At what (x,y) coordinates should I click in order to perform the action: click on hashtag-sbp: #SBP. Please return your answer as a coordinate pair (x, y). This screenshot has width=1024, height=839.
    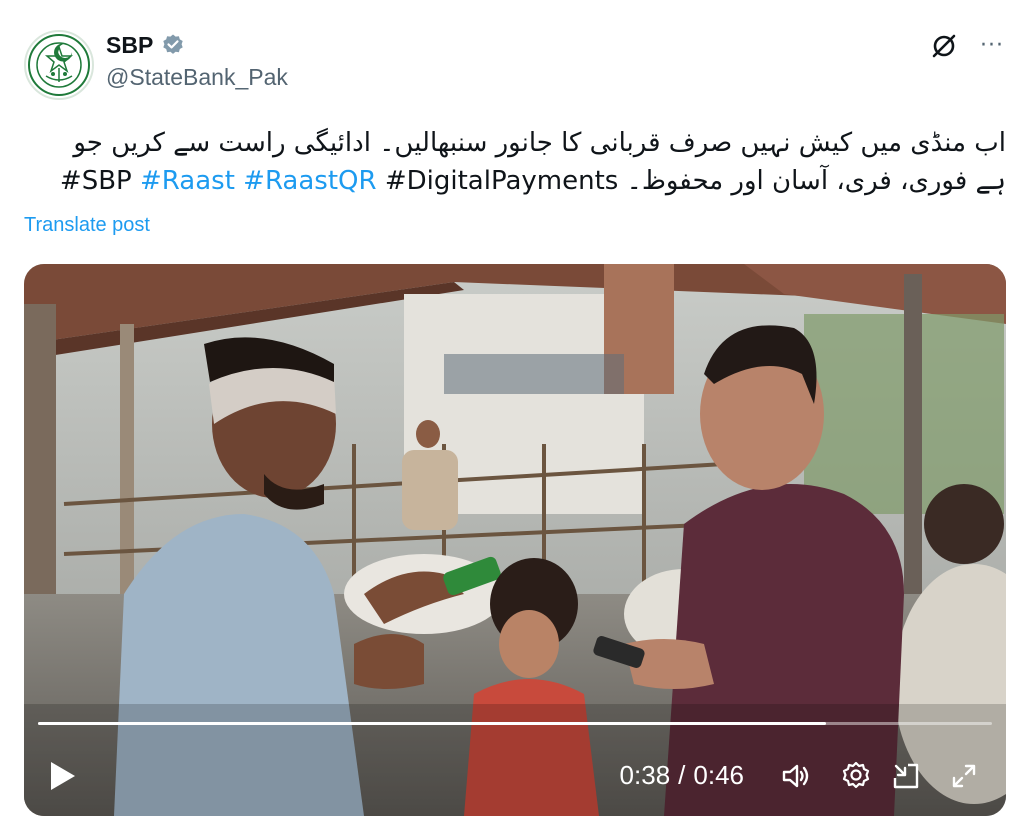
    Looking at the image, I should click on (96, 181).